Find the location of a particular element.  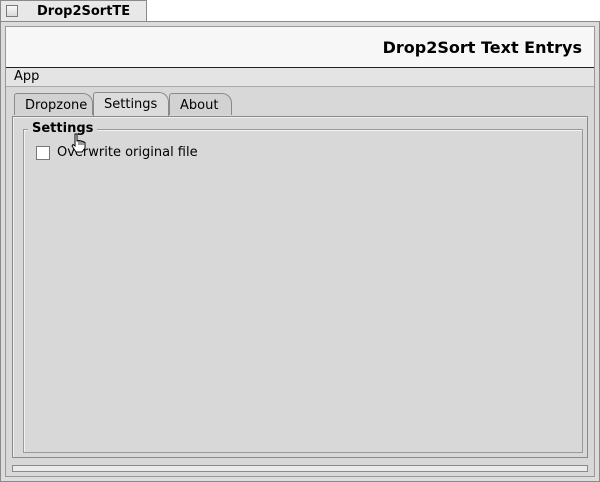

tab-settings-label: Settings is located at coordinates (131, 104).